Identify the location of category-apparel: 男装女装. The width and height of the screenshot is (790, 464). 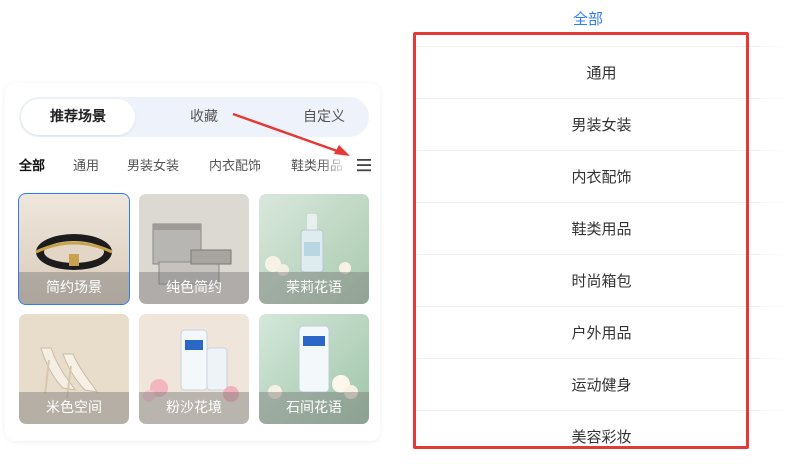
(153, 164).